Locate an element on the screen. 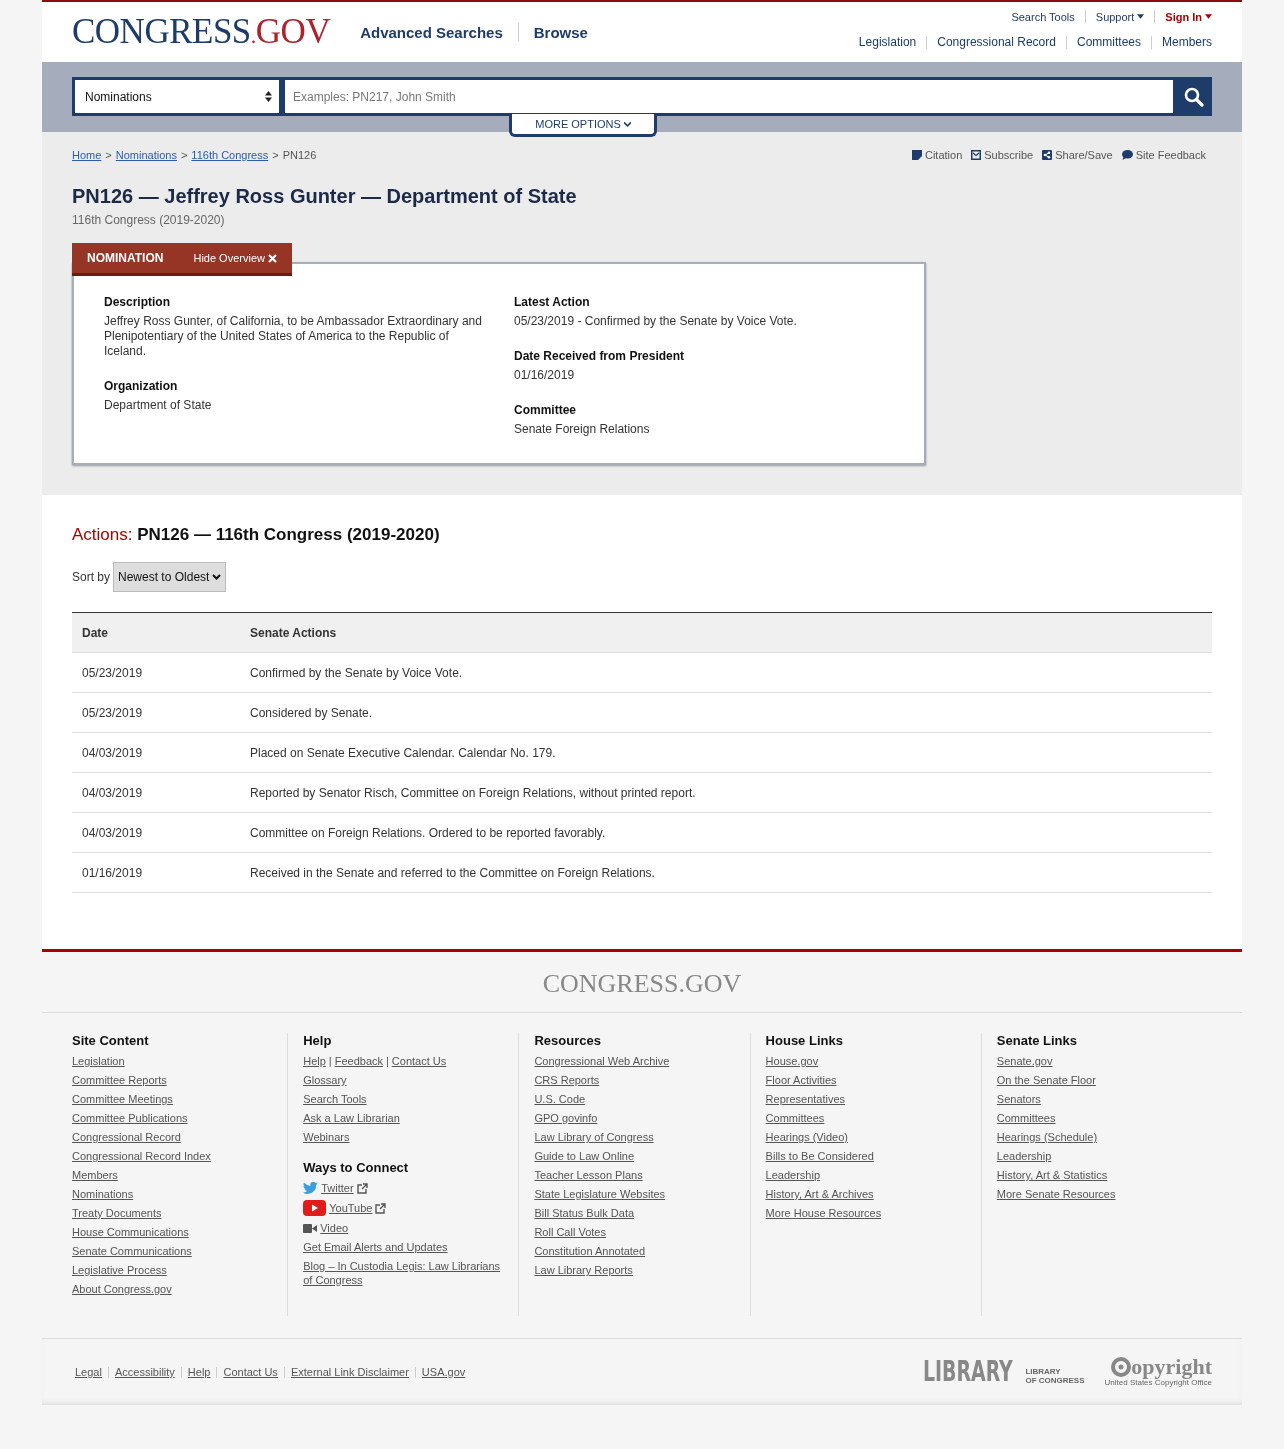  footer-link: Senate.gov is located at coordinates (1024, 1061).